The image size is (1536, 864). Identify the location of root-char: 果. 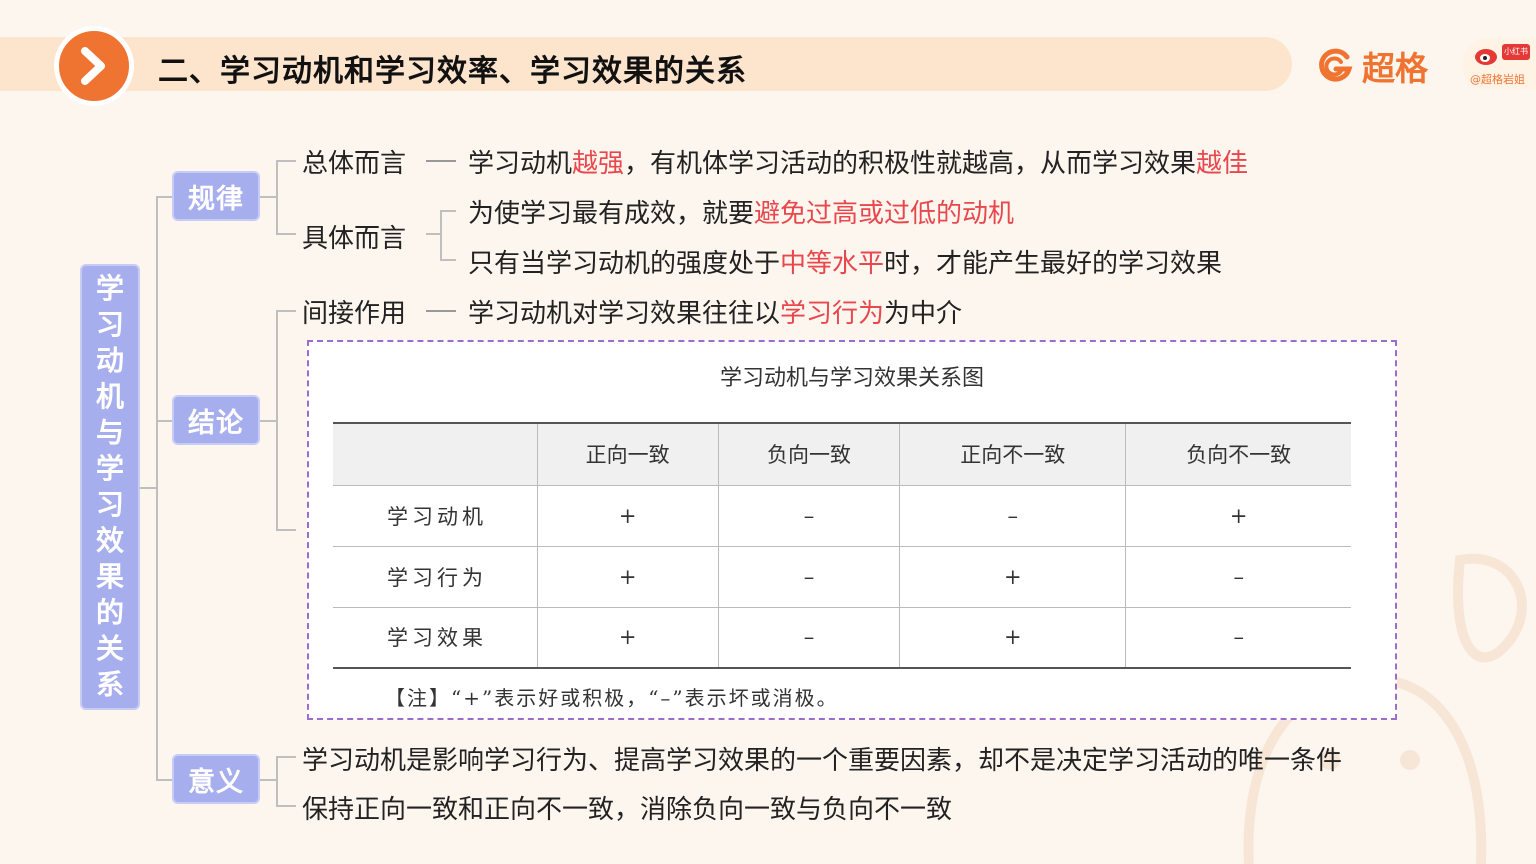
(109, 576).